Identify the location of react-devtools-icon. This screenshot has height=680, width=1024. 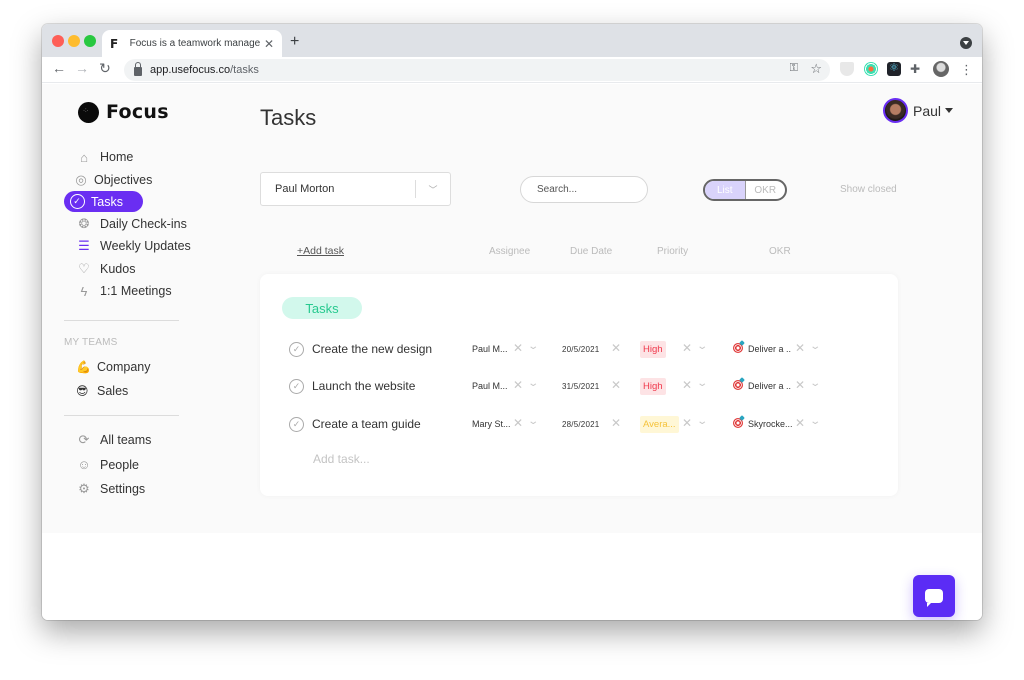
(894, 68).